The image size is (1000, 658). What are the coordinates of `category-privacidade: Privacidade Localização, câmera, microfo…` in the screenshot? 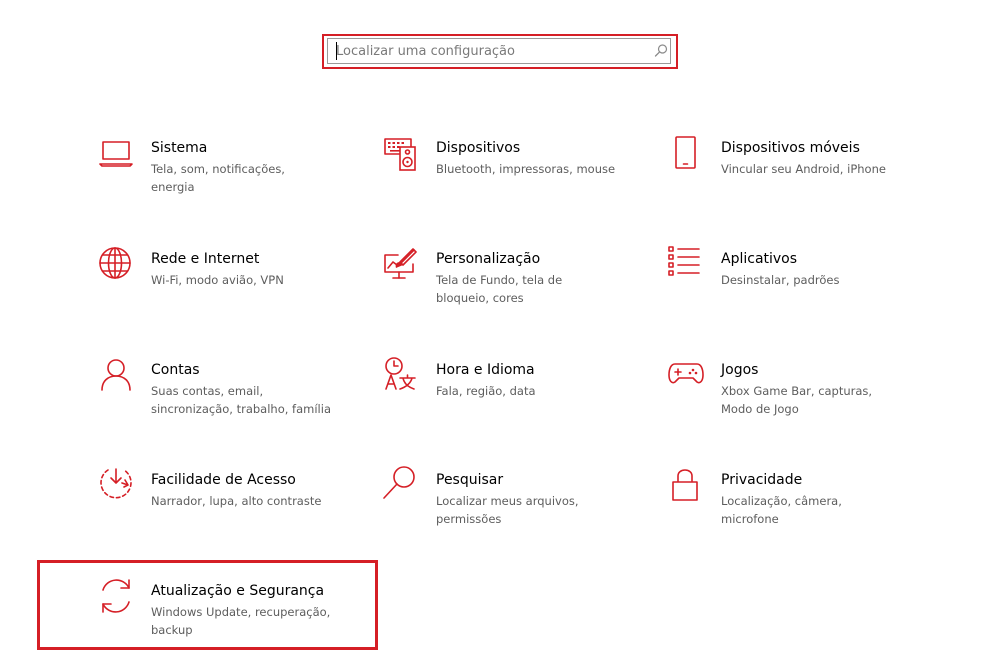 It's located at (804, 515).